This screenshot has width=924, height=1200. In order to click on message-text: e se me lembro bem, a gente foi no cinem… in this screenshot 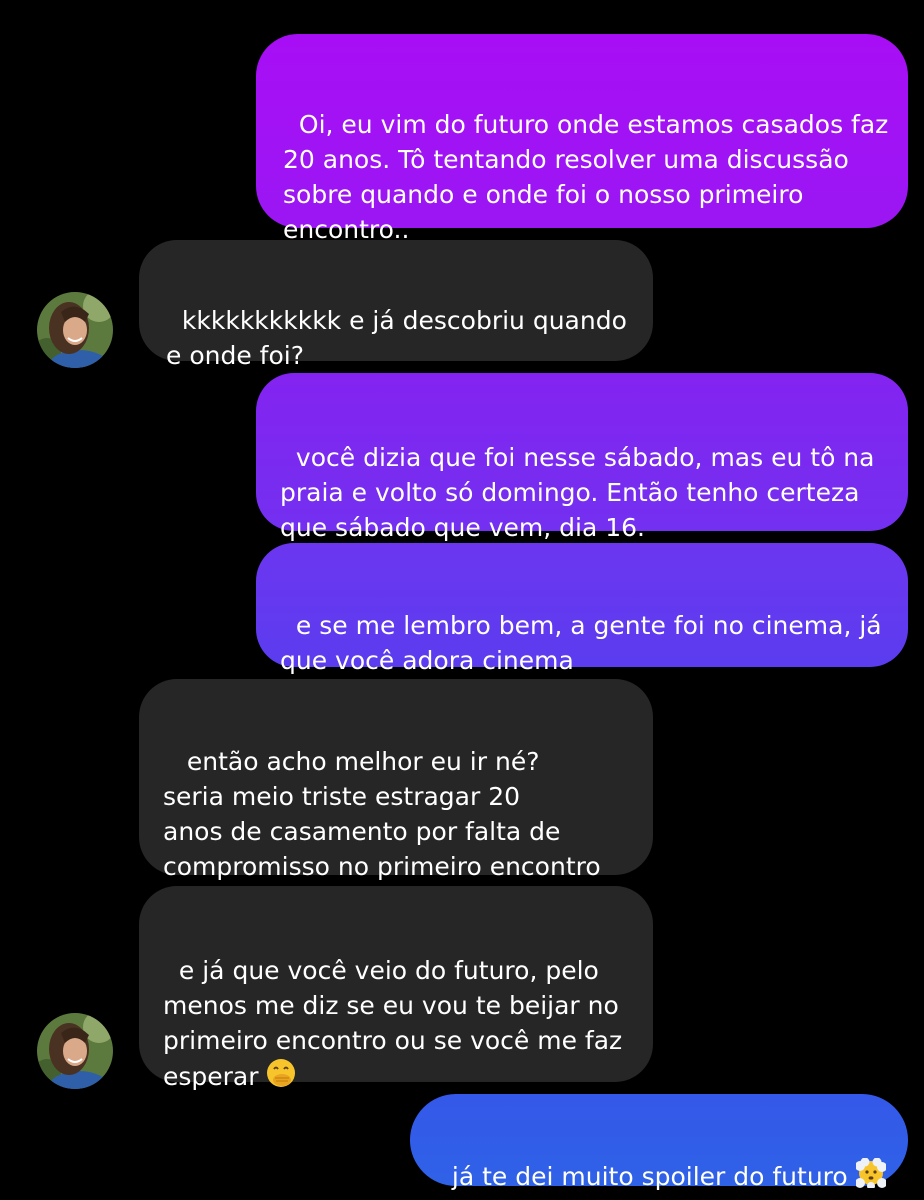, I will do `click(581, 643)`.